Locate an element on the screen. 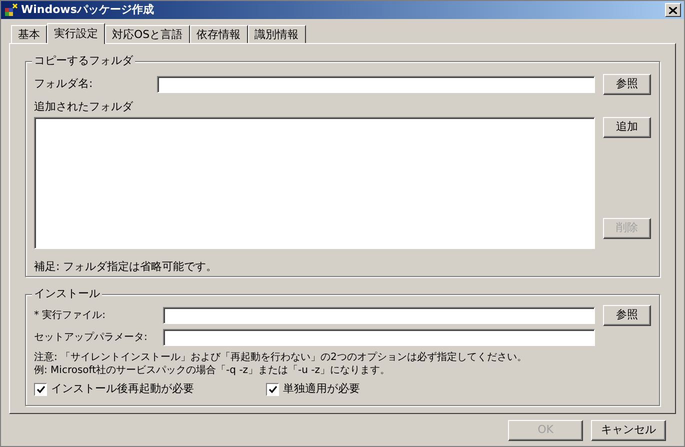 Image resolution: width=685 pixels, height=447 pixels. close-icon is located at coordinates (673, 10).